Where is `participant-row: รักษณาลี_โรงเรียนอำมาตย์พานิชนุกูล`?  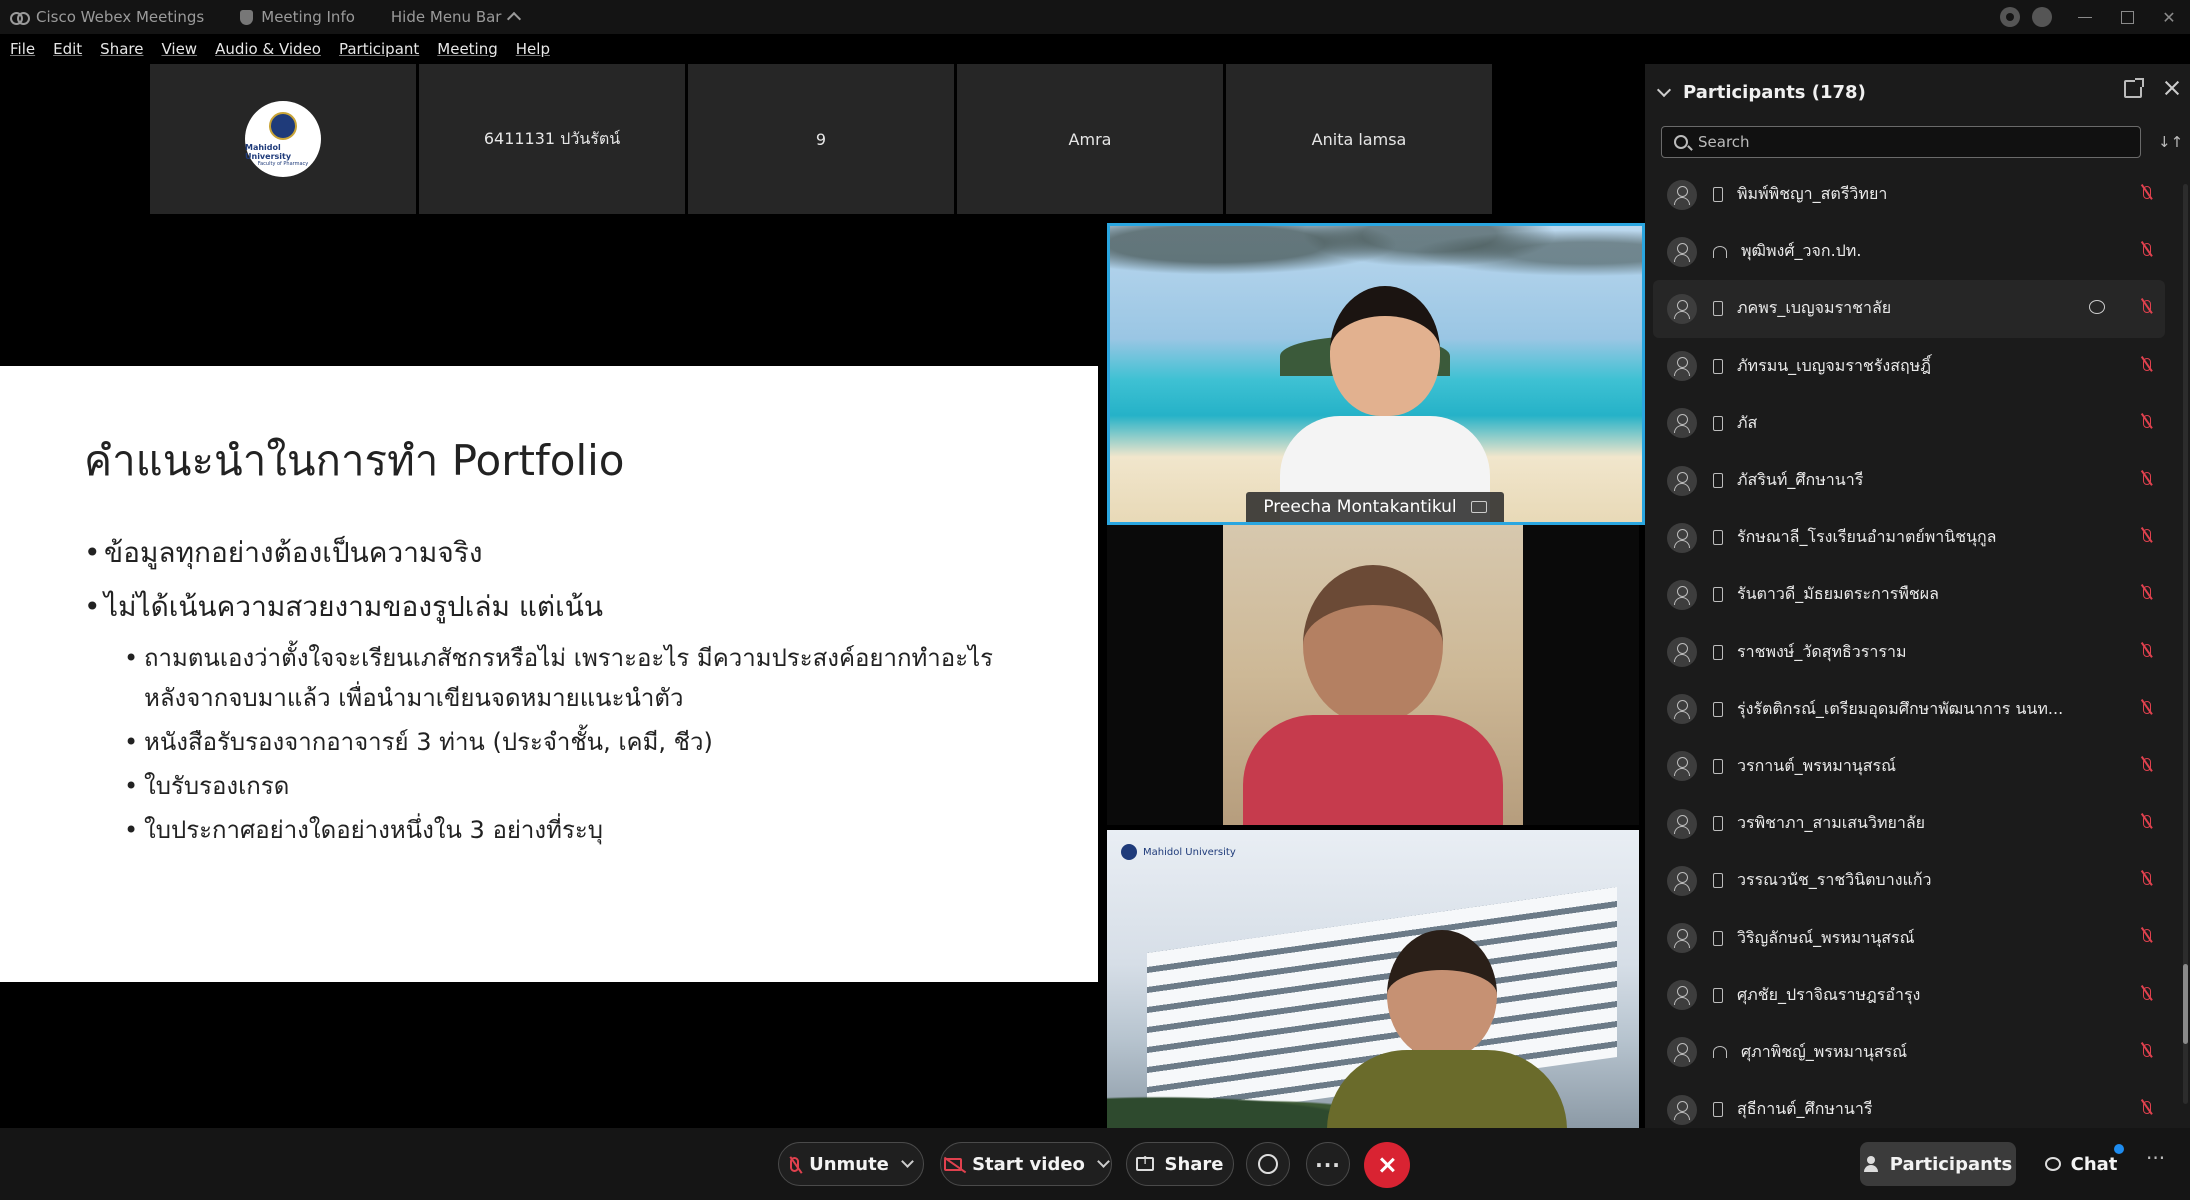
participant-row: รักษณาลี_โรงเรียนอำมาตย์พานิชนุกูล is located at coordinates (1909, 537).